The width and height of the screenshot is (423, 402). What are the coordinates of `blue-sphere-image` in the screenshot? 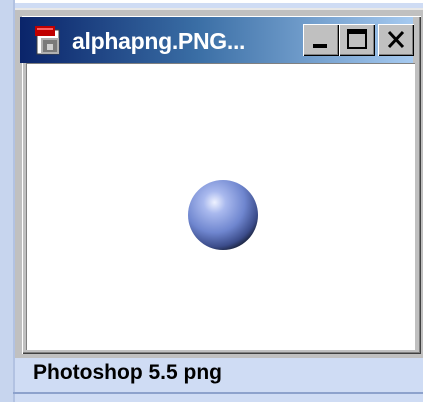 It's located at (223, 215).